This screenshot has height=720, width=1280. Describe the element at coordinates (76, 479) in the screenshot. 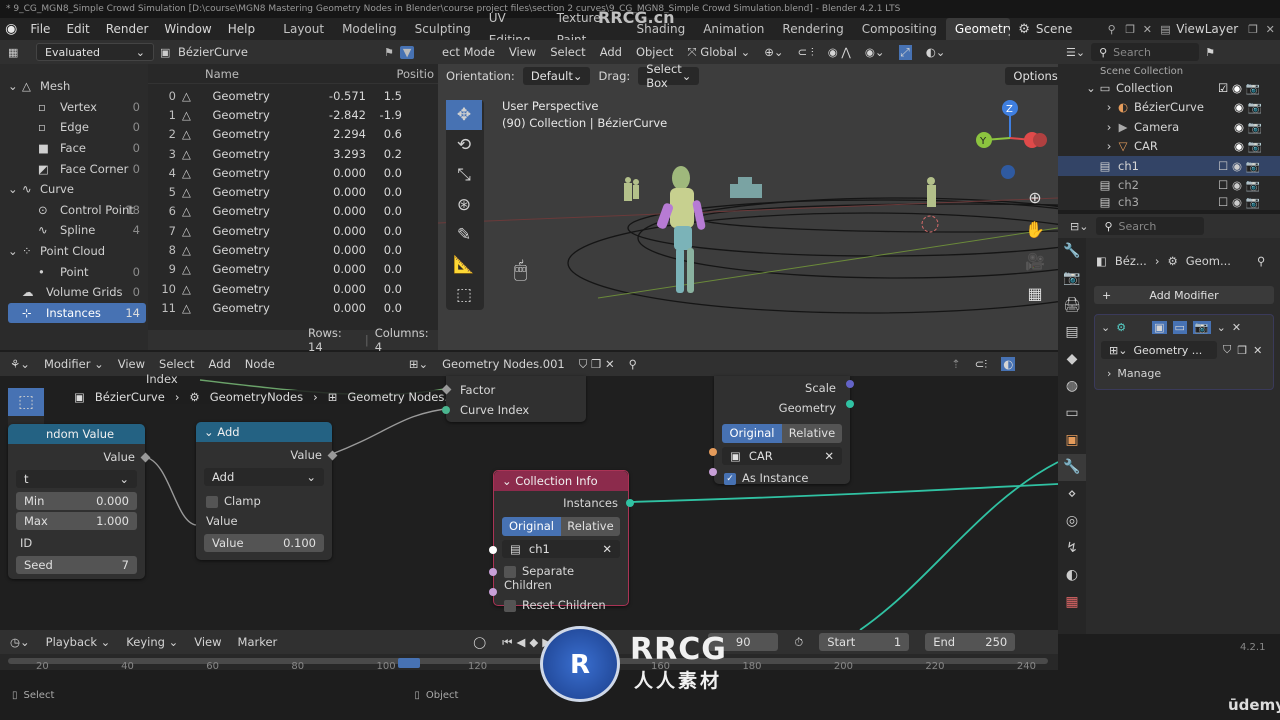

I see `random-type-dropdown: t ⌄` at that location.